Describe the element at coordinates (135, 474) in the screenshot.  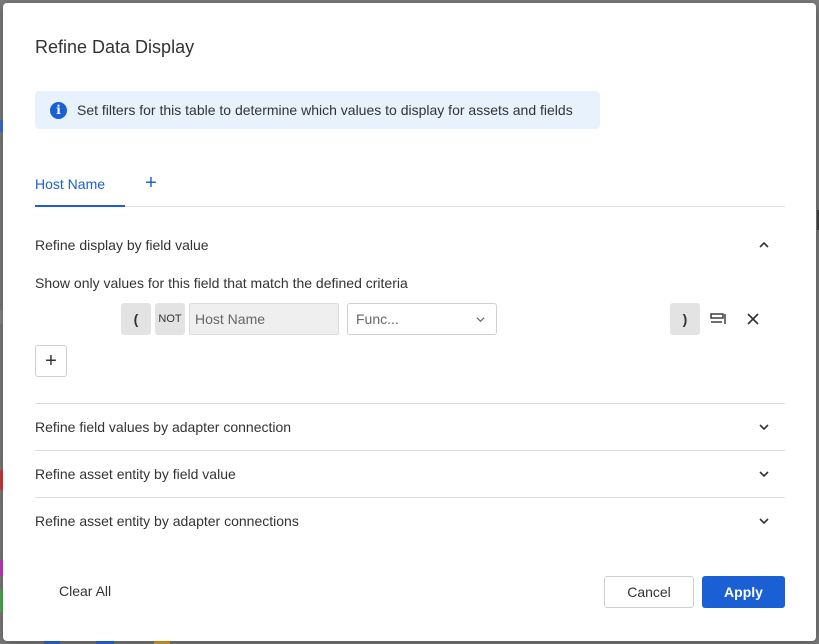
I see `section-title: Refine asset entity by field value` at that location.